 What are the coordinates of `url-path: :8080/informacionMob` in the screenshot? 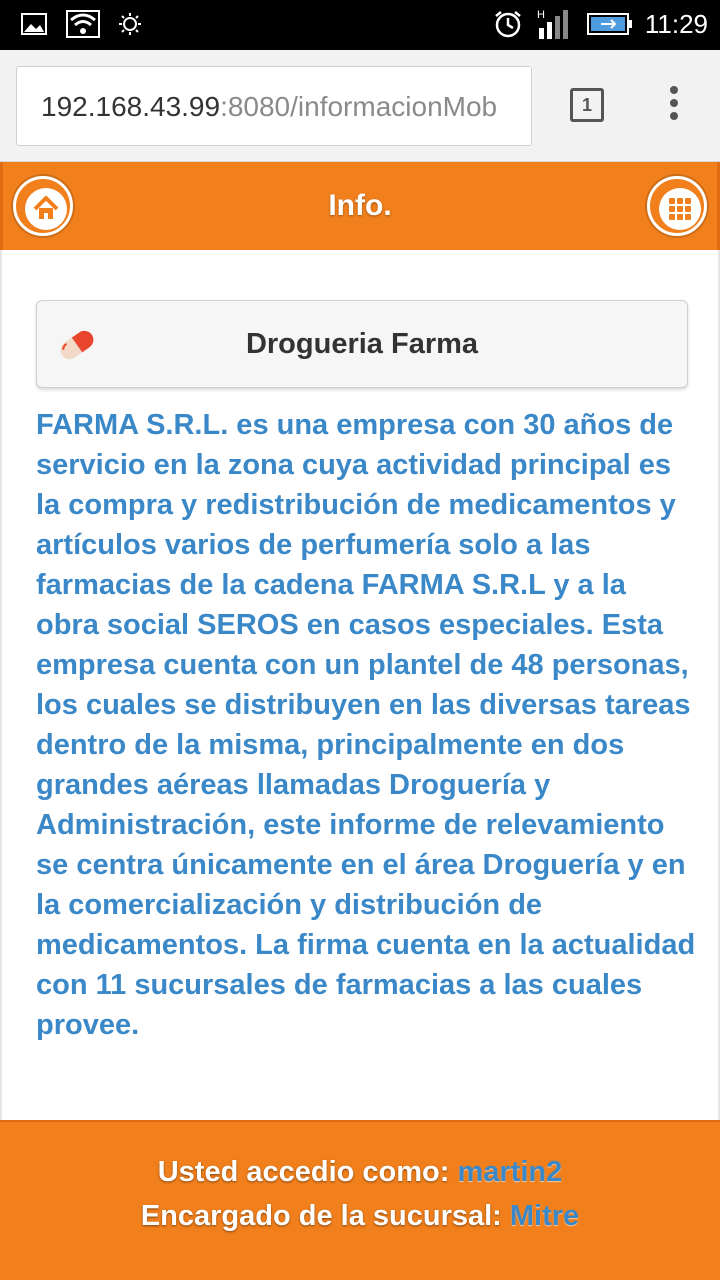 It's located at (359, 106).